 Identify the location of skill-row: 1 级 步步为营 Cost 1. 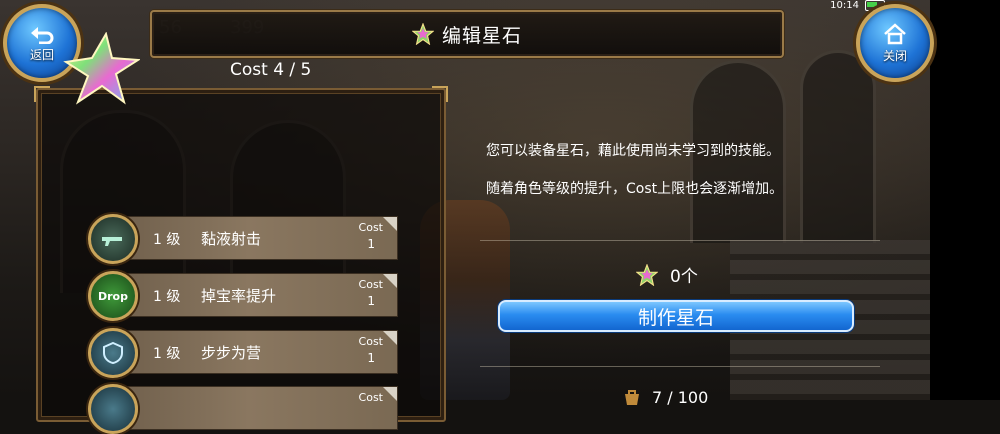
(249, 352).